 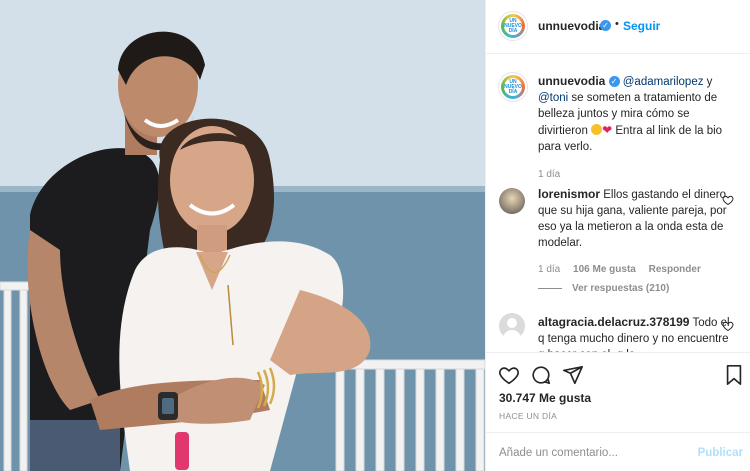 I want to click on post-header: UN NUEVO DÍA unnuevodia ✓ • Seguir, so click(x=618, y=27).